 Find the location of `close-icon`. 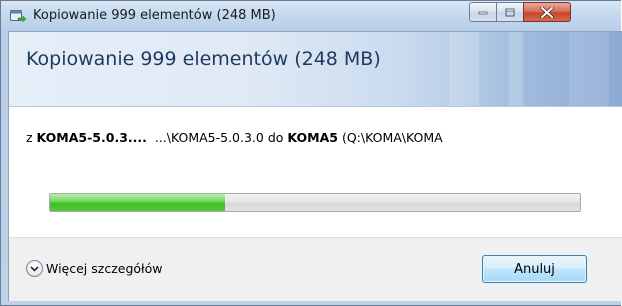

close-icon is located at coordinates (547, 12).